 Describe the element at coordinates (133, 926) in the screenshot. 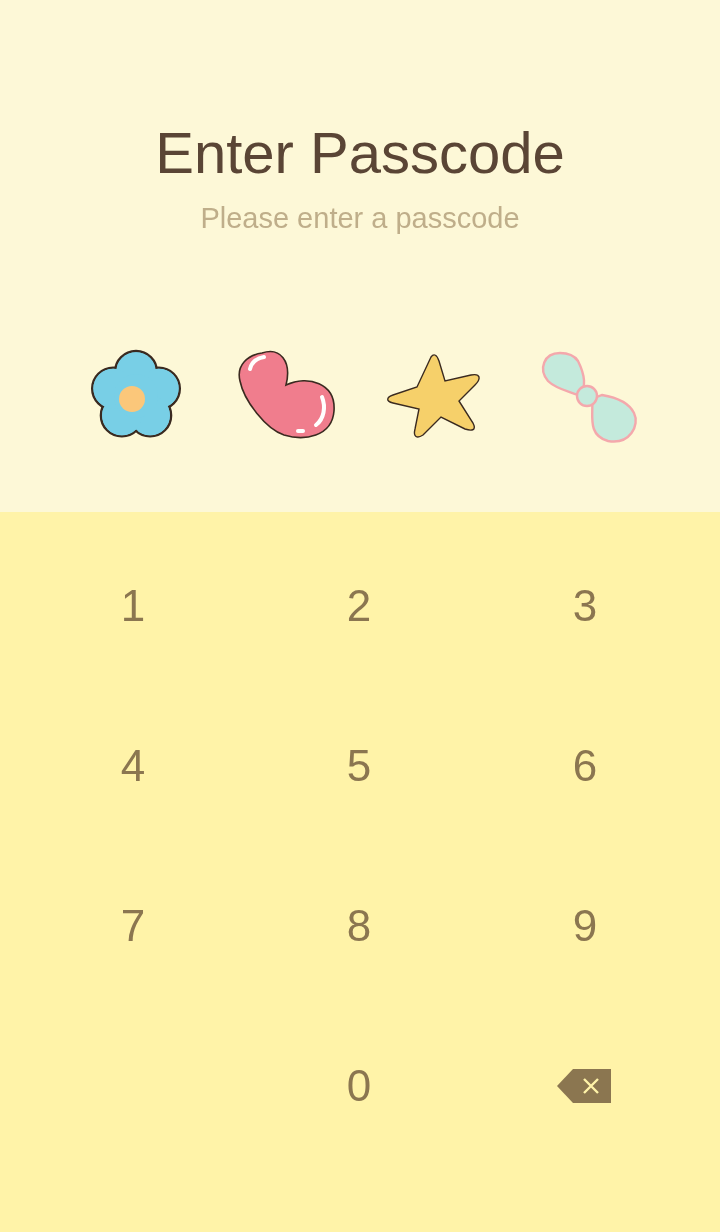

I see `digit-key: 7` at that location.